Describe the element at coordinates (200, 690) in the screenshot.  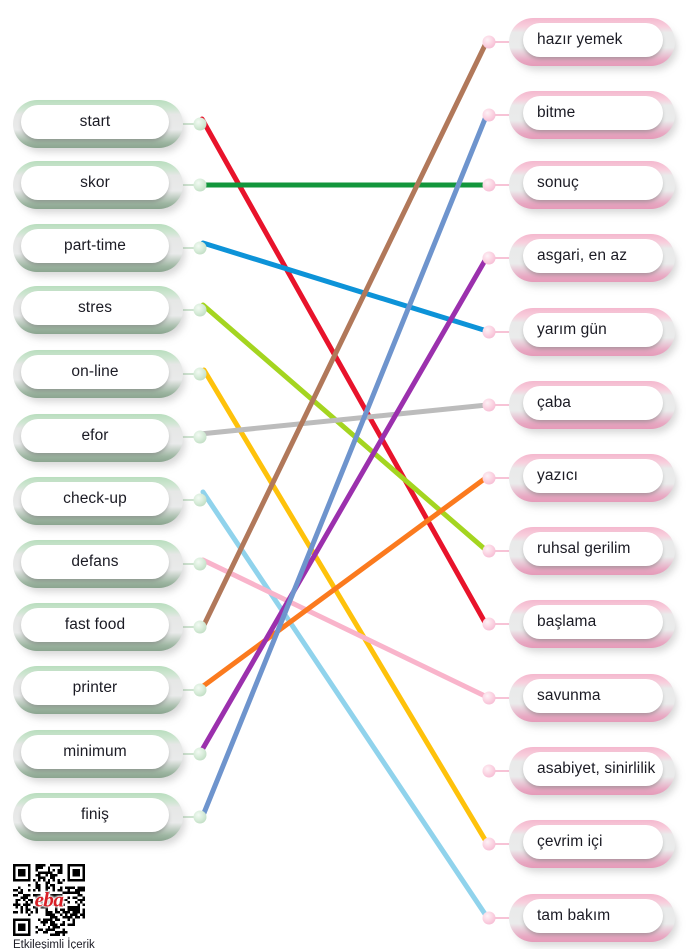
I see `left-connector-dot-printer` at that location.